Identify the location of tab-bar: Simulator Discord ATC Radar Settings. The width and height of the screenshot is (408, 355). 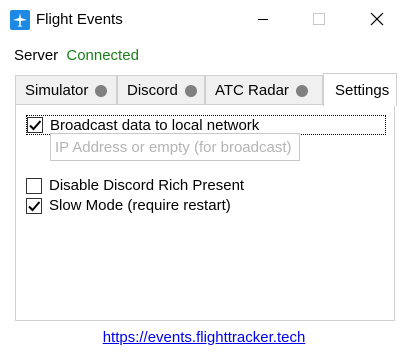
(206, 89).